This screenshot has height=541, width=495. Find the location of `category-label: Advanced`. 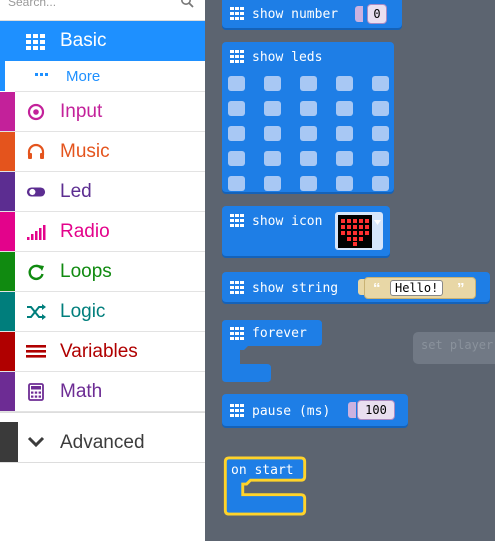

category-label: Advanced is located at coordinates (102, 442).